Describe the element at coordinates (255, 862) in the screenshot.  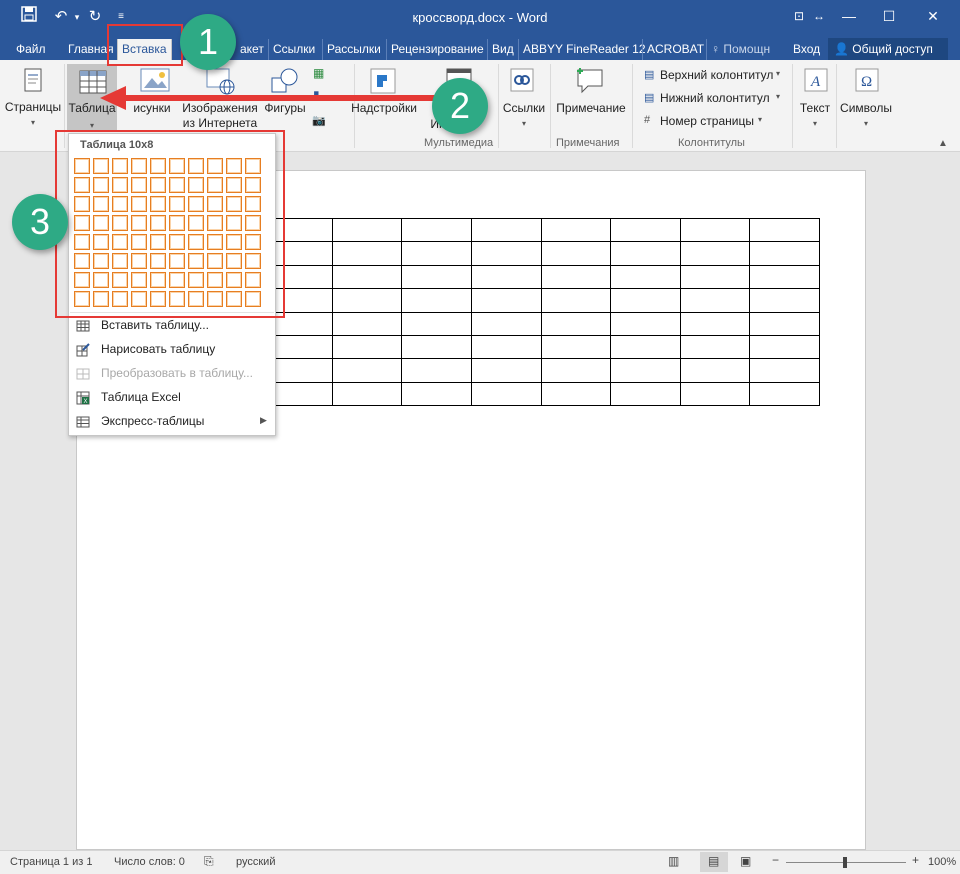
I see `language: русский` at that location.